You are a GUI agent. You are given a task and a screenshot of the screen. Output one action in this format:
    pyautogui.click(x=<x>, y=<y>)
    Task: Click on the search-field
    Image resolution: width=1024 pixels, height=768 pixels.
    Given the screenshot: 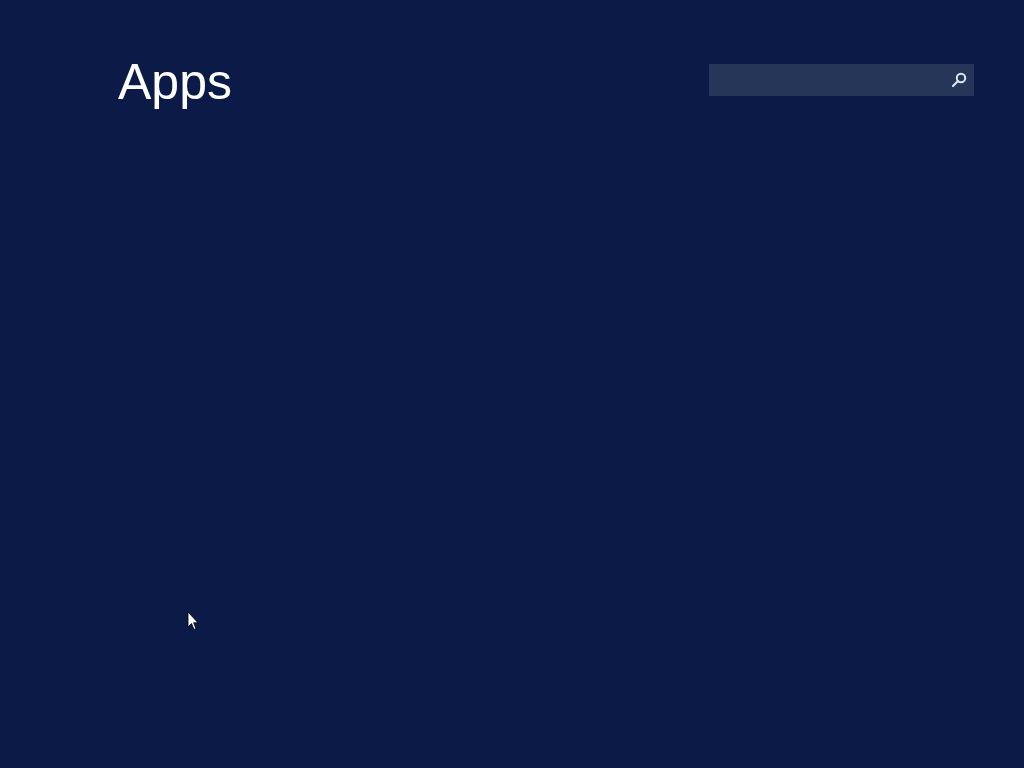 What is the action you would take?
    pyautogui.click(x=841, y=80)
    